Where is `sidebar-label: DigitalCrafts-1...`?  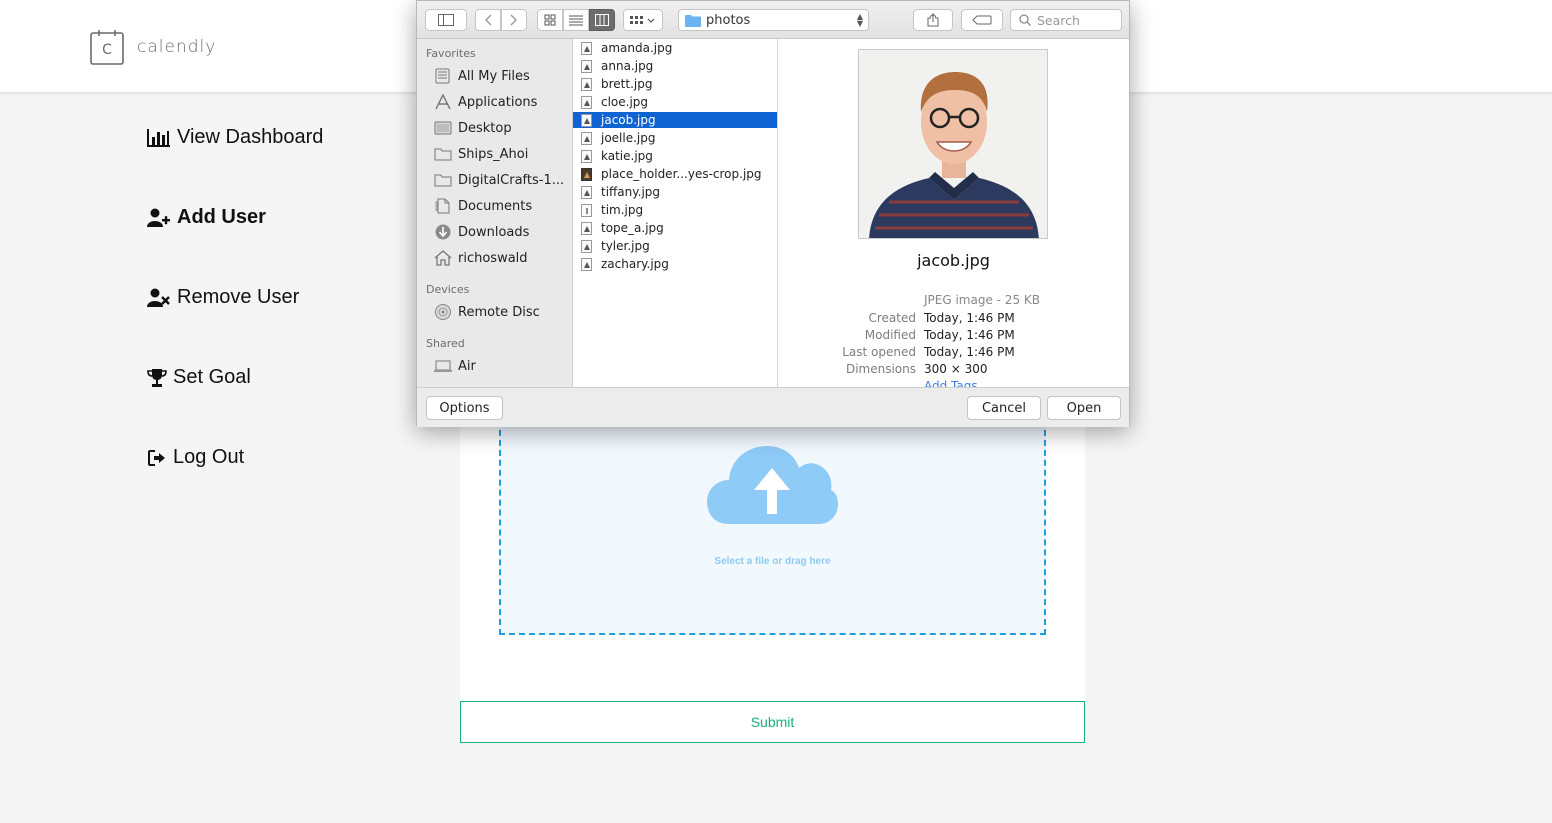
sidebar-label: DigitalCrafts-1... is located at coordinates (511, 180).